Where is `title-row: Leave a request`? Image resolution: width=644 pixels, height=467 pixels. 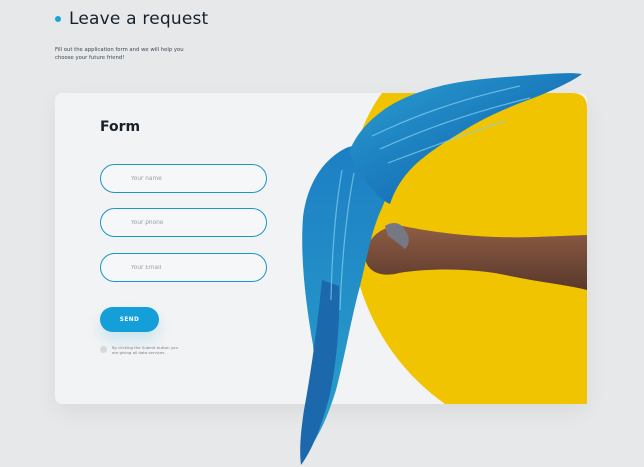 title-row: Leave a request is located at coordinates (131, 19).